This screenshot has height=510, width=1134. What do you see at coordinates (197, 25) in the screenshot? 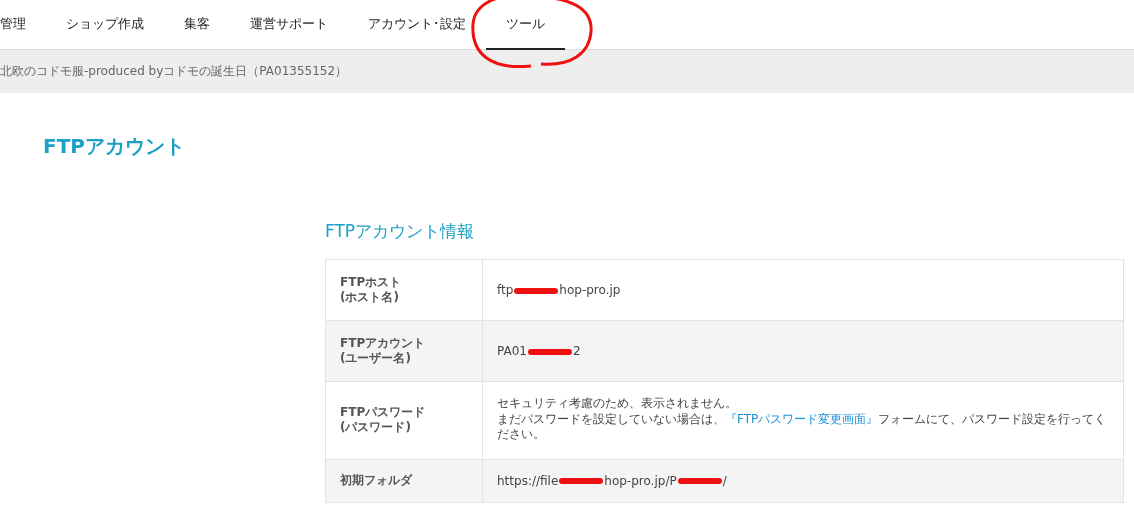
I see `nav-tab: 集客` at bounding box center [197, 25].